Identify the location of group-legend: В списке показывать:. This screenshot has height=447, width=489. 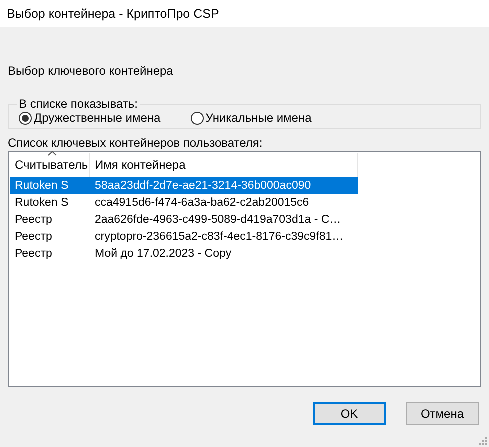
(78, 104).